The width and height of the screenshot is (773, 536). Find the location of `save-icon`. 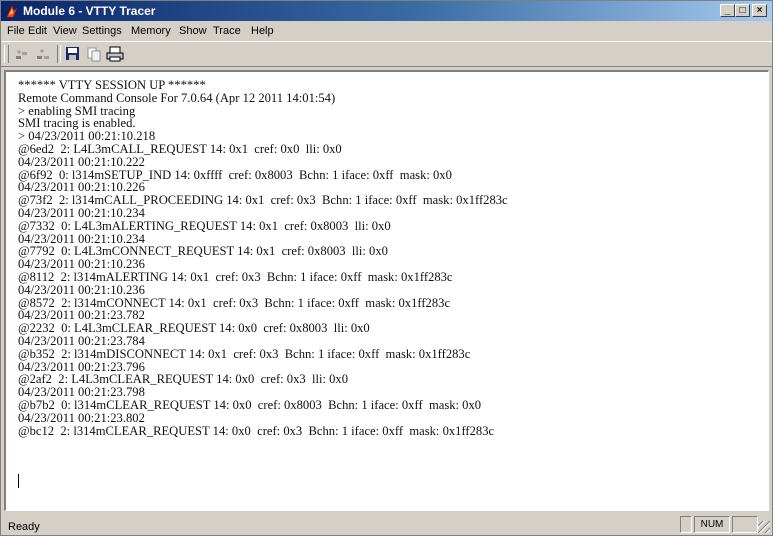

save-icon is located at coordinates (72, 53).